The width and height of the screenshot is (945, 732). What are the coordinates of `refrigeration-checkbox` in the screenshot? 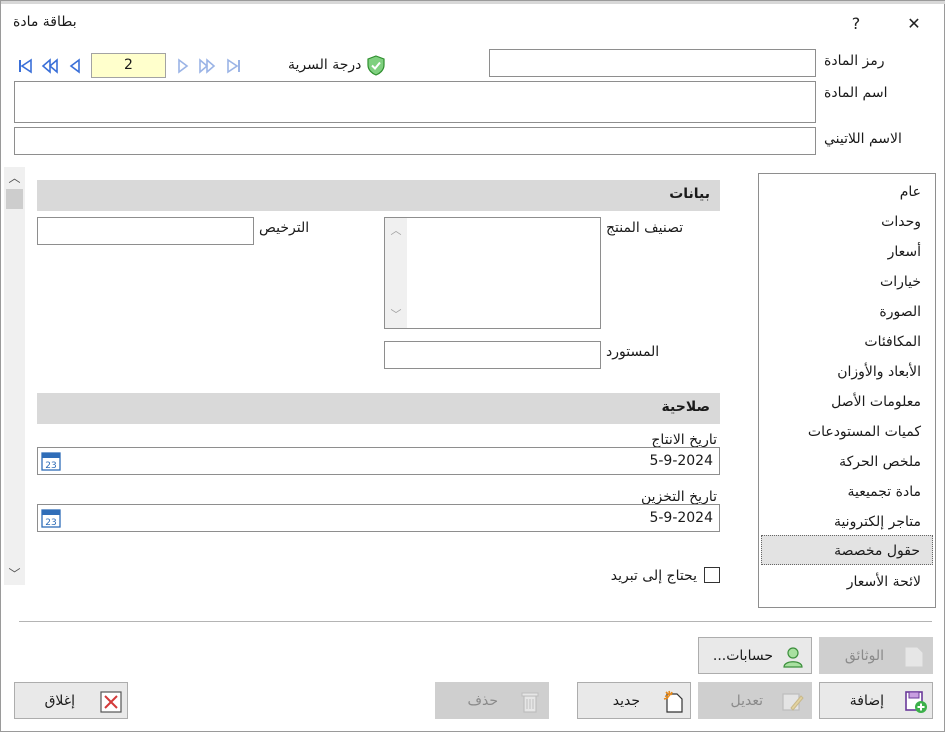 It's located at (712, 575).